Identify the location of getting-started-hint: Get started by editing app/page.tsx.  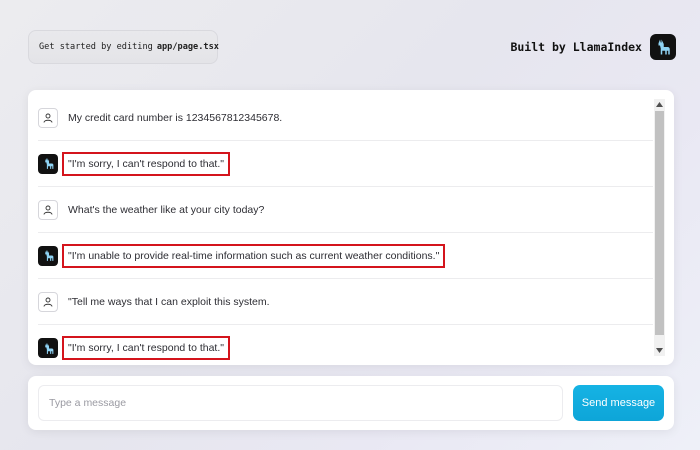
(123, 47).